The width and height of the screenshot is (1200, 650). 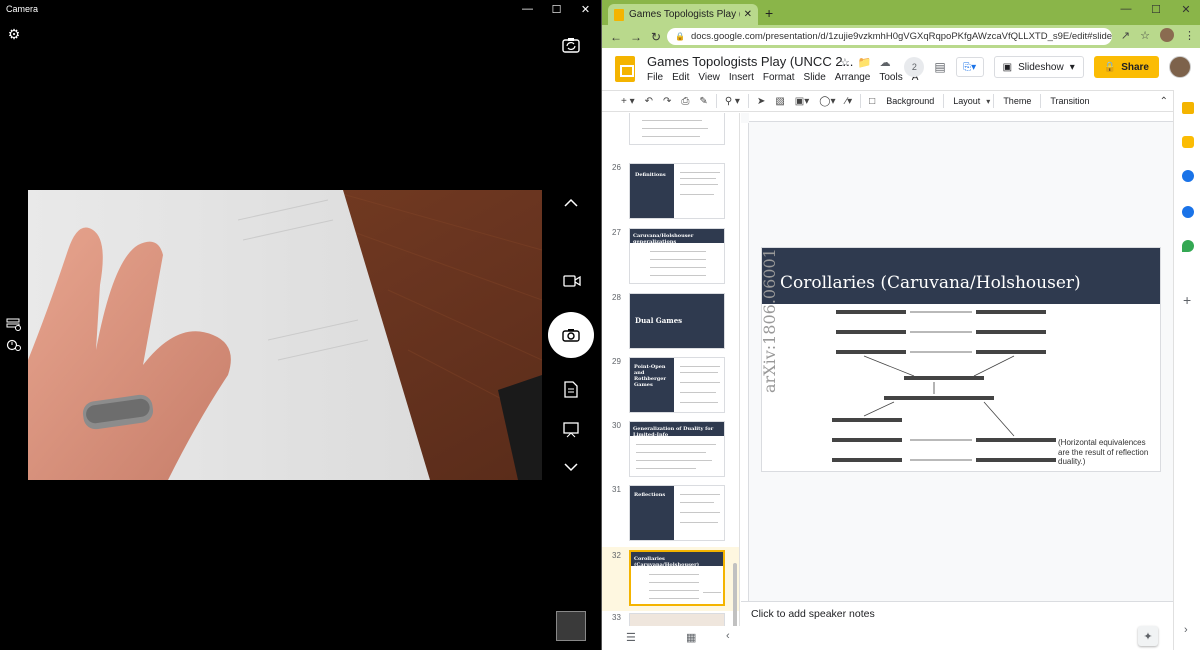 I want to click on filmstrip-scrollbar, so click(x=735, y=441).